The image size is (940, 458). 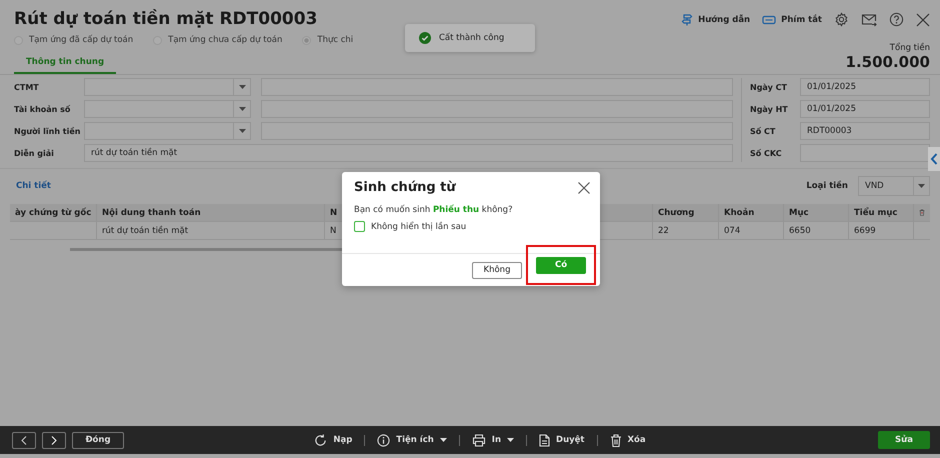 What do you see at coordinates (425, 38) in the screenshot?
I see `check-icon` at bounding box center [425, 38].